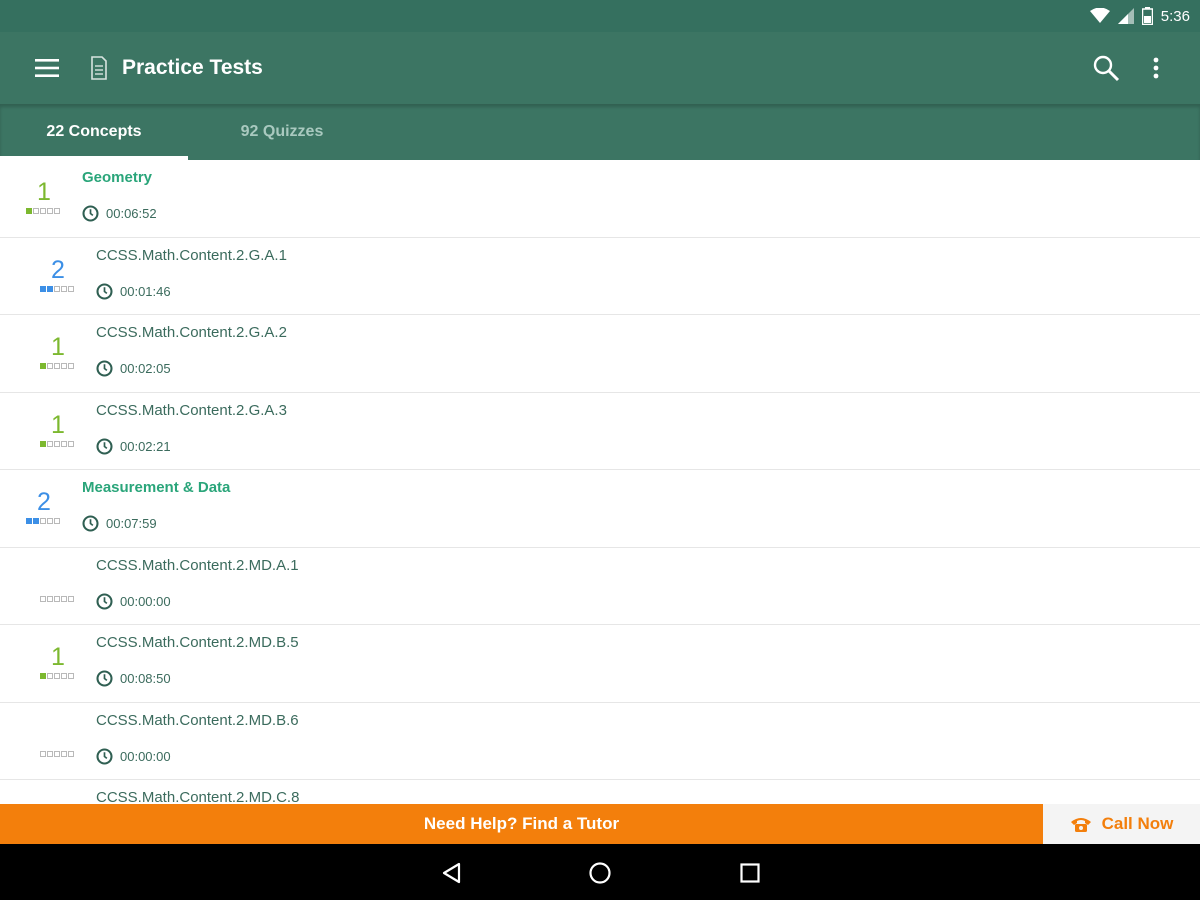 This screenshot has width=1200, height=900. I want to click on status-bar: 5:36, so click(600, 16).